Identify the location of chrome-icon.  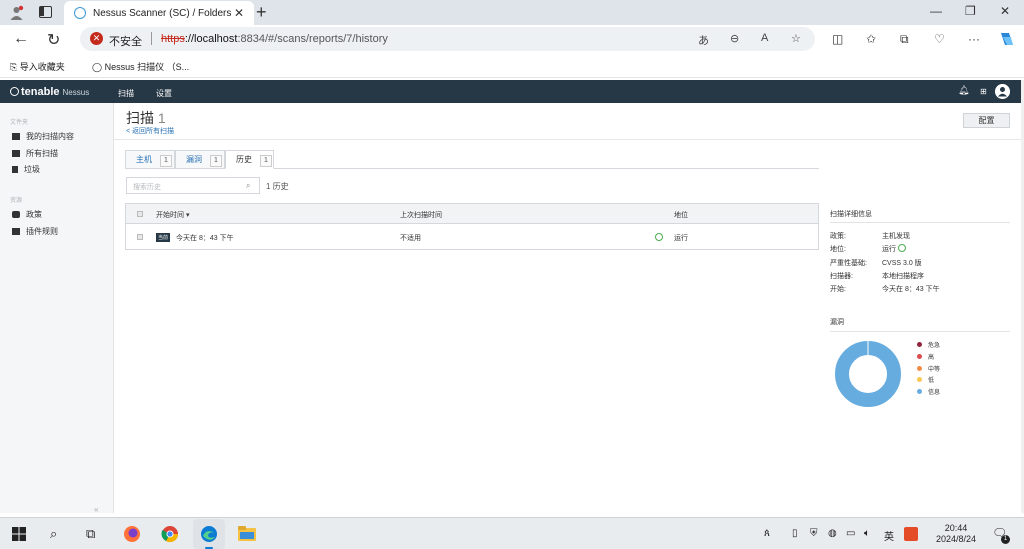
(170, 534).